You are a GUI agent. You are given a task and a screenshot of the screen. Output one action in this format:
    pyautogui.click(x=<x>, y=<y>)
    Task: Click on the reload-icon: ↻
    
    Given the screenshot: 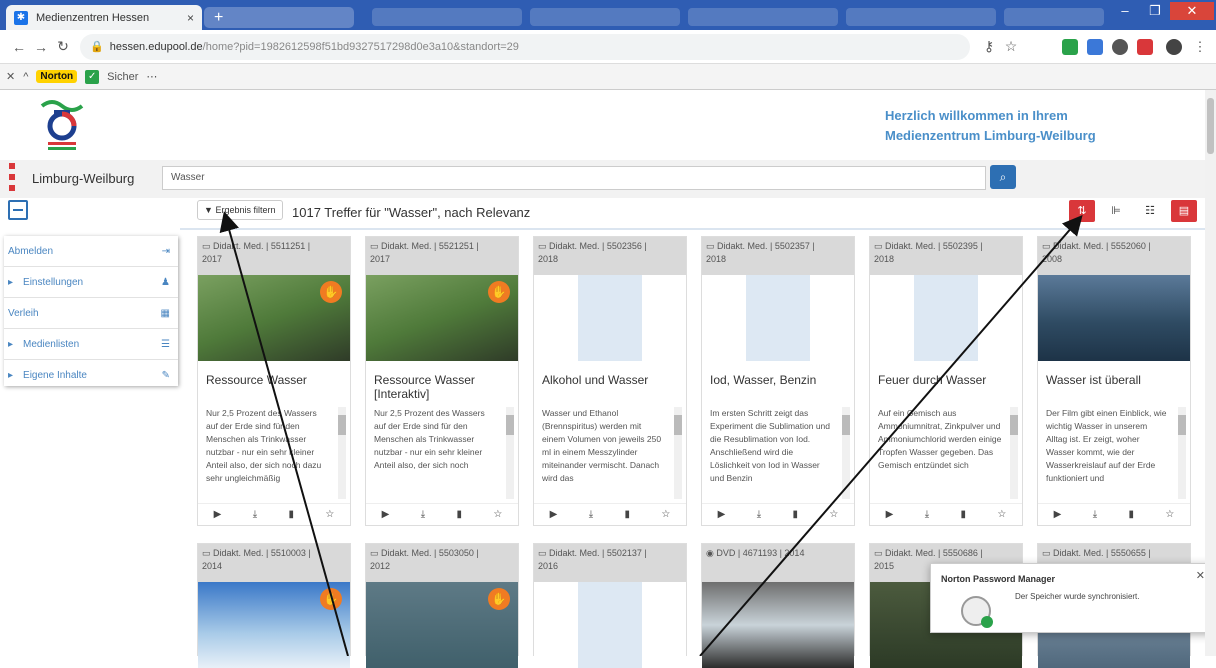 What is the action you would take?
    pyautogui.click(x=63, y=46)
    